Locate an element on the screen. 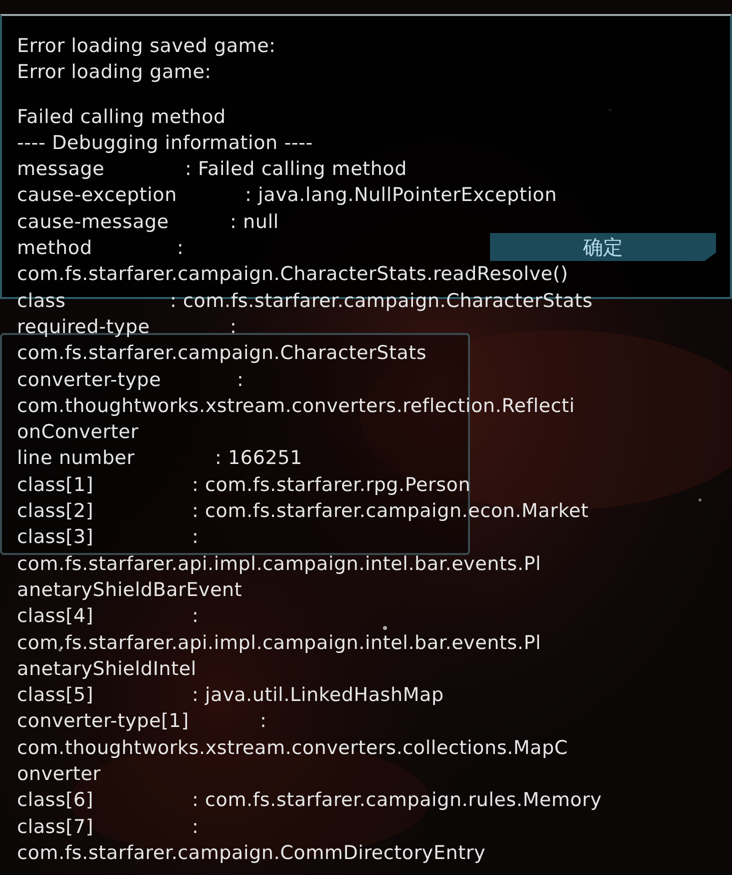 Image resolution: width=732 pixels, height=875 pixels. field-label: line number is located at coordinates (76, 458).